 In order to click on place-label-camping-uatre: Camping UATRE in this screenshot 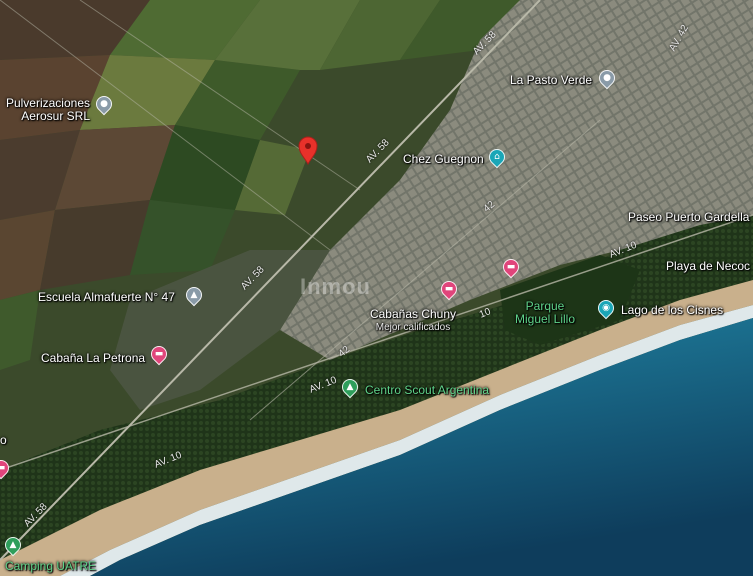, I will do `click(50, 566)`.